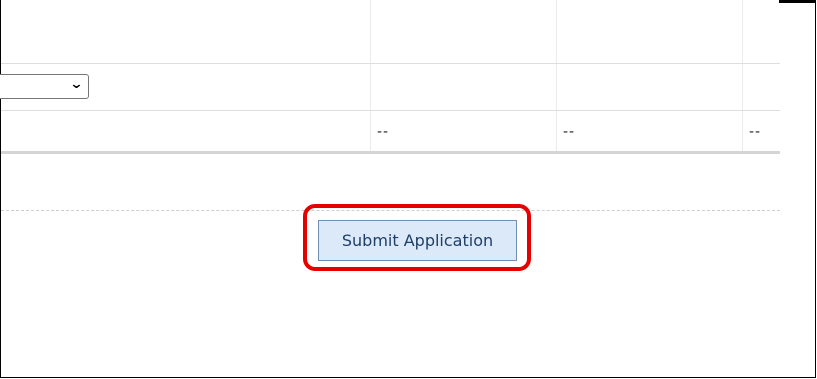  Describe the element at coordinates (390, 152) in the screenshot. I see `table-bottom-border` at that location.